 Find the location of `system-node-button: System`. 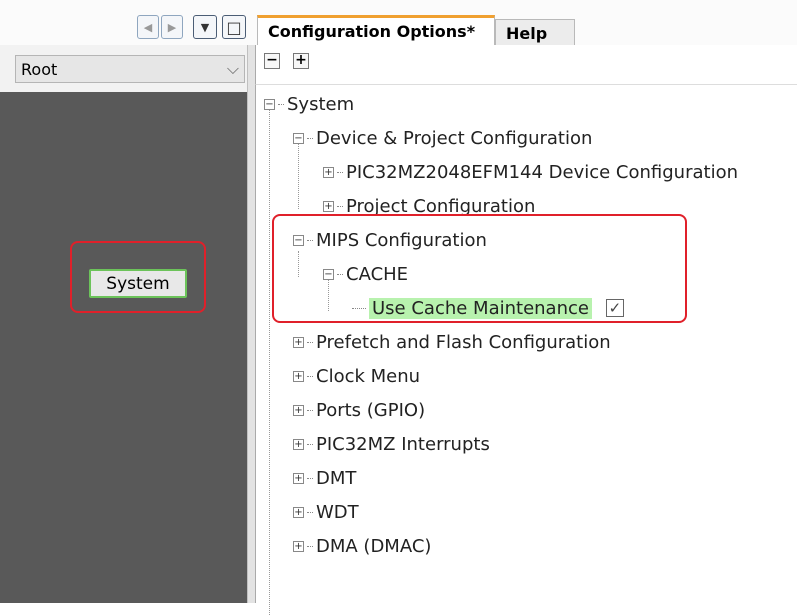

system-node-button: System is located at coordinates (138, 283).